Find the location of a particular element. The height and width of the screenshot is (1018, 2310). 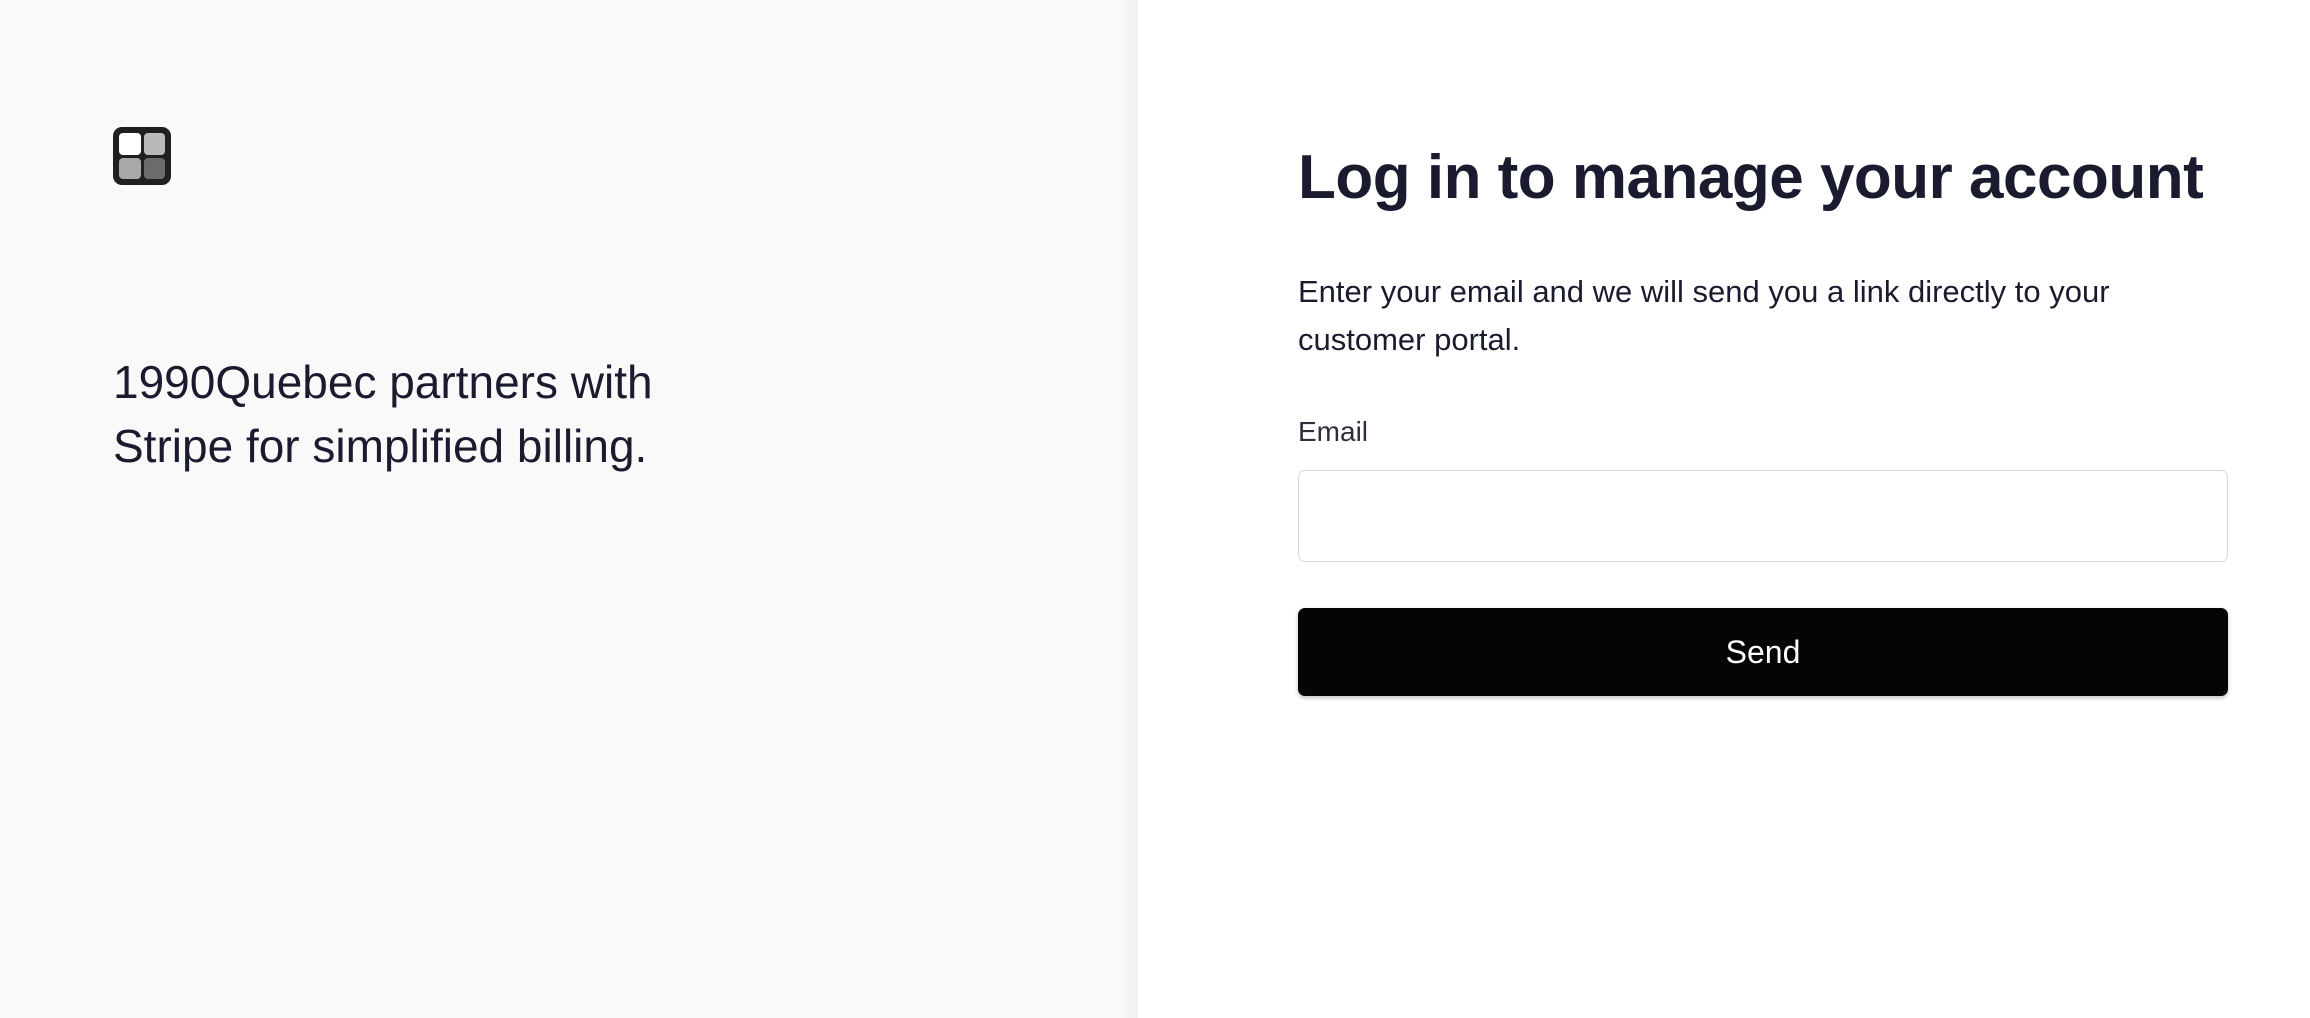

send-button: Send is located at coordinates (1763, 652).